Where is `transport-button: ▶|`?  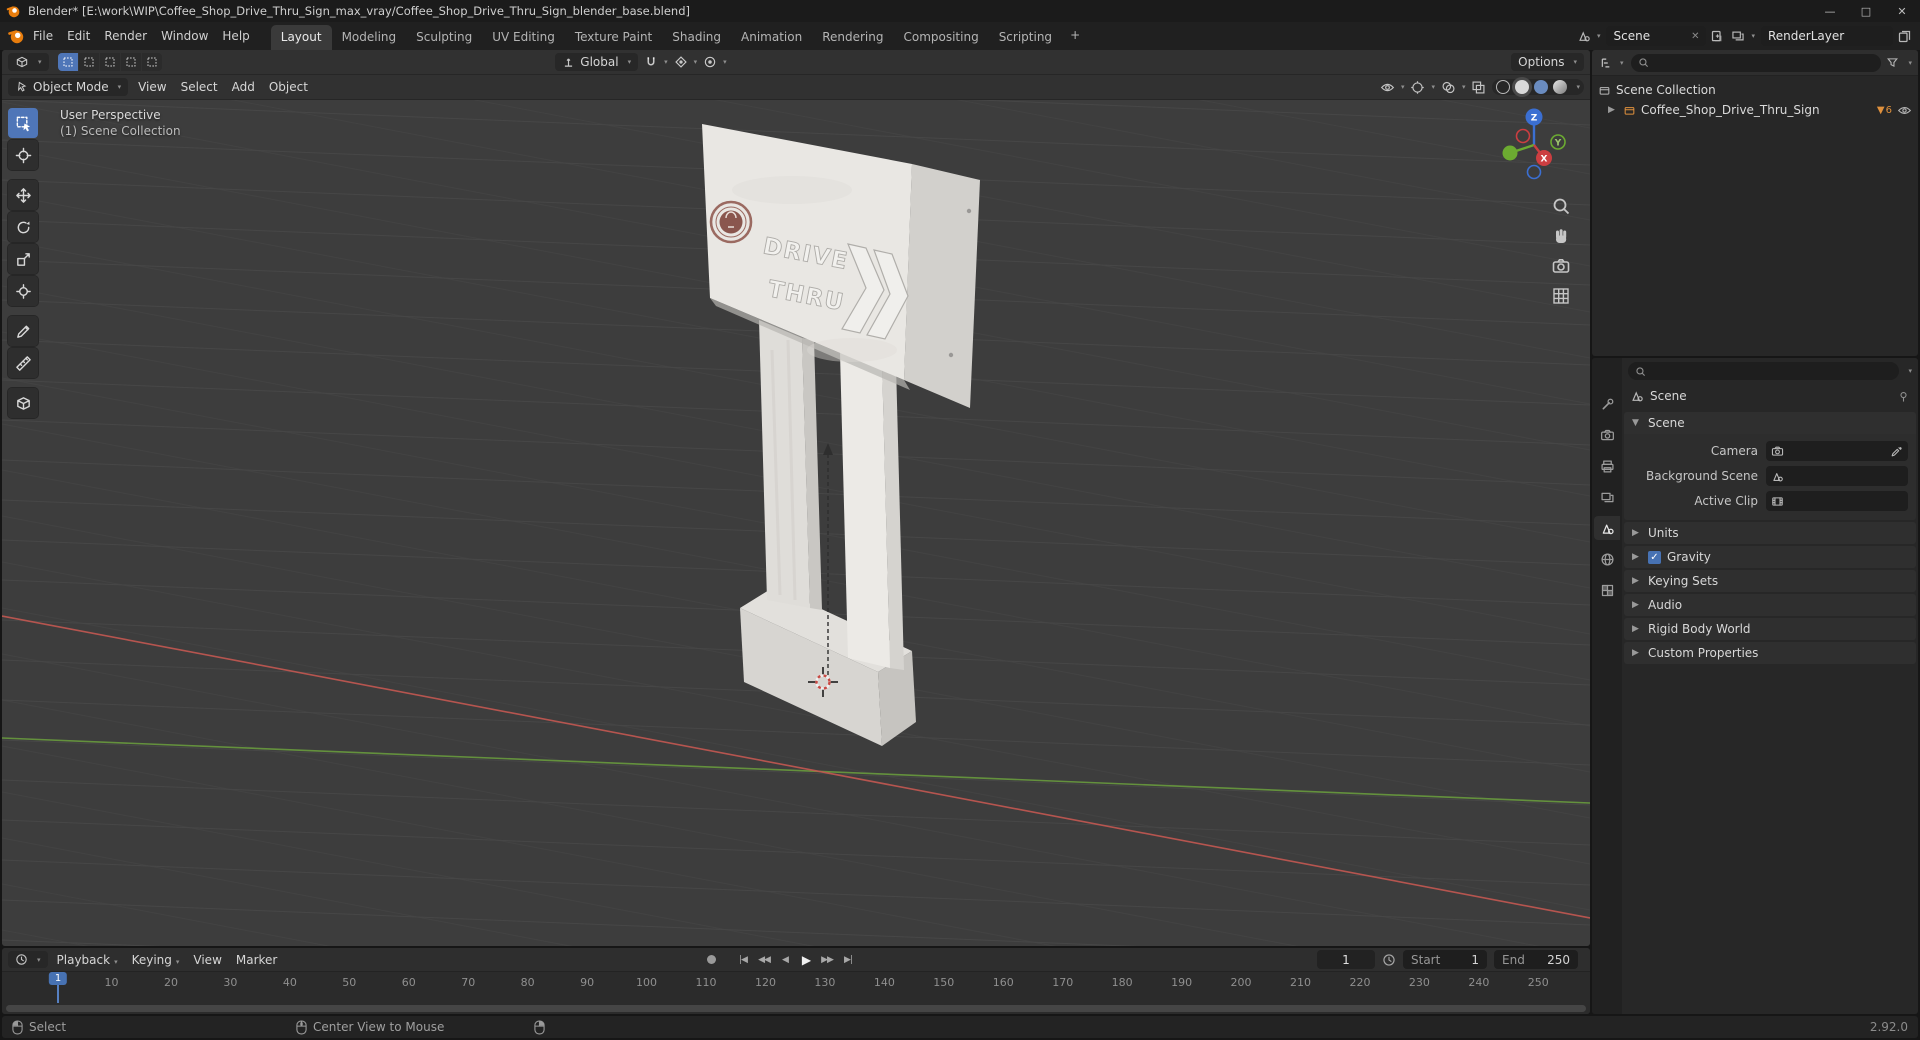
transport-button: ▶| is located at coordinates (848, 960).